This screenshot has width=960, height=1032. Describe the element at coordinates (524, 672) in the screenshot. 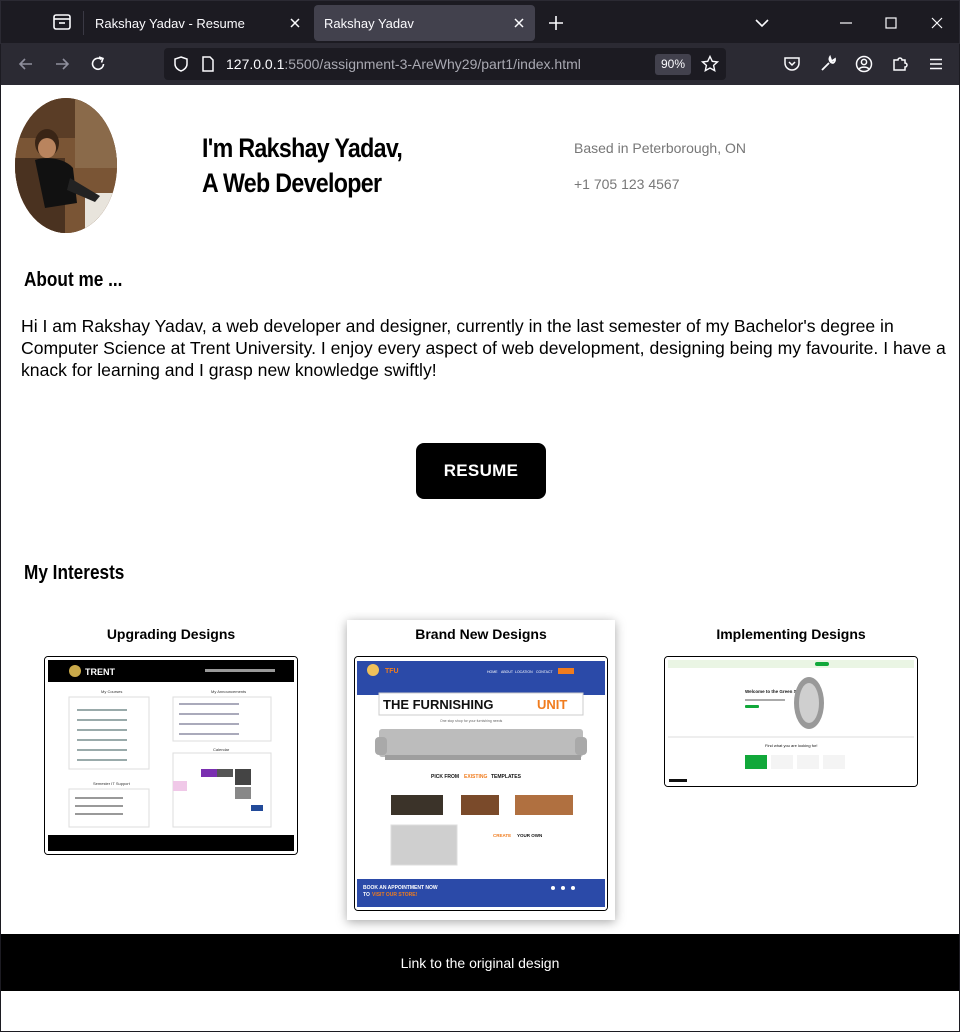

I see `nav-location: LOCATION` at that location.